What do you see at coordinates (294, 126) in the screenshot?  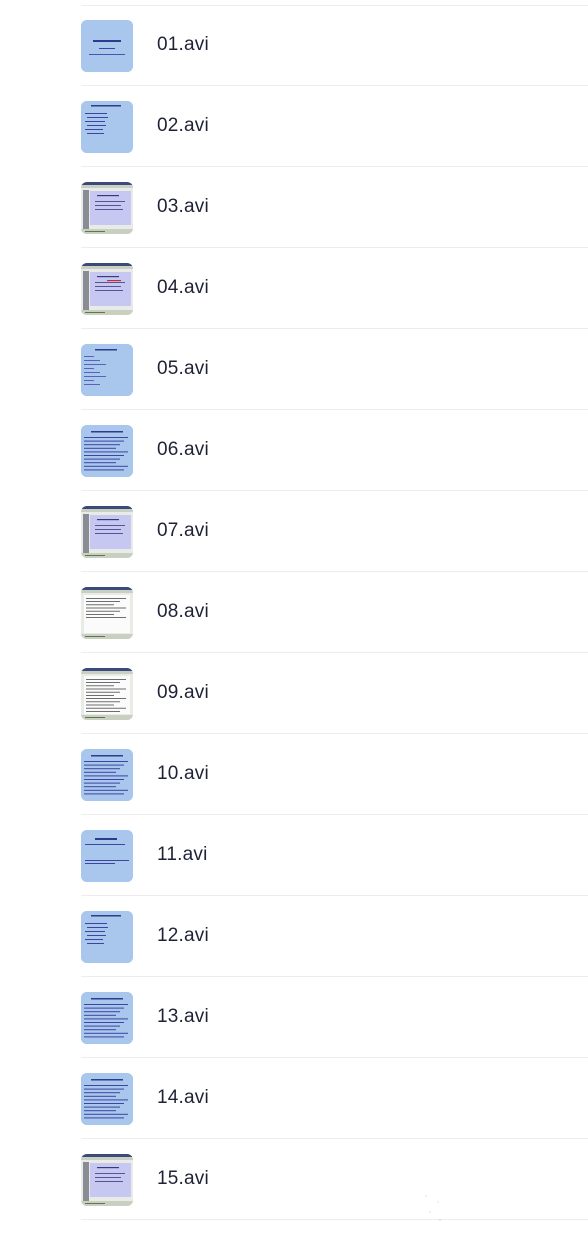 I see `file-row: 02.avi` at bounding box center [294, 126].